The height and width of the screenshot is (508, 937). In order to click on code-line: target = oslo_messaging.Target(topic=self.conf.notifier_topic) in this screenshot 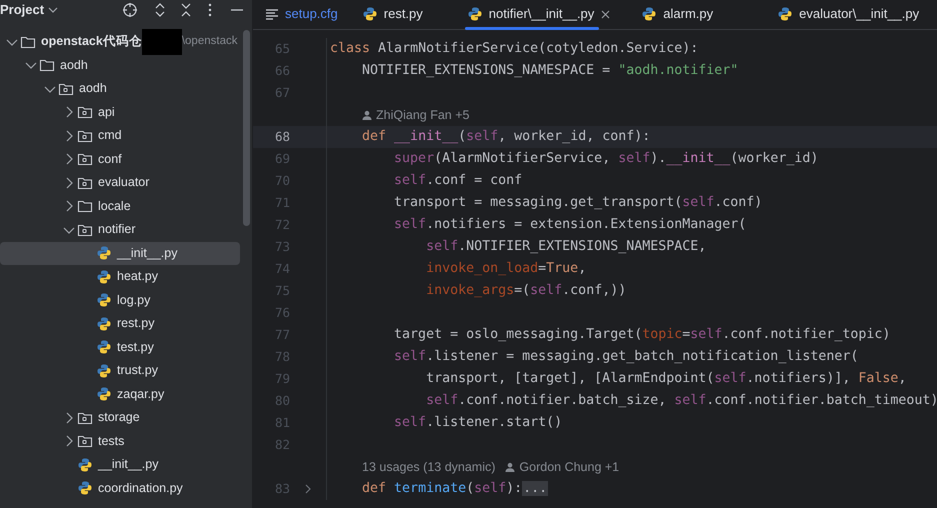, I will do `click(641, 335)`.